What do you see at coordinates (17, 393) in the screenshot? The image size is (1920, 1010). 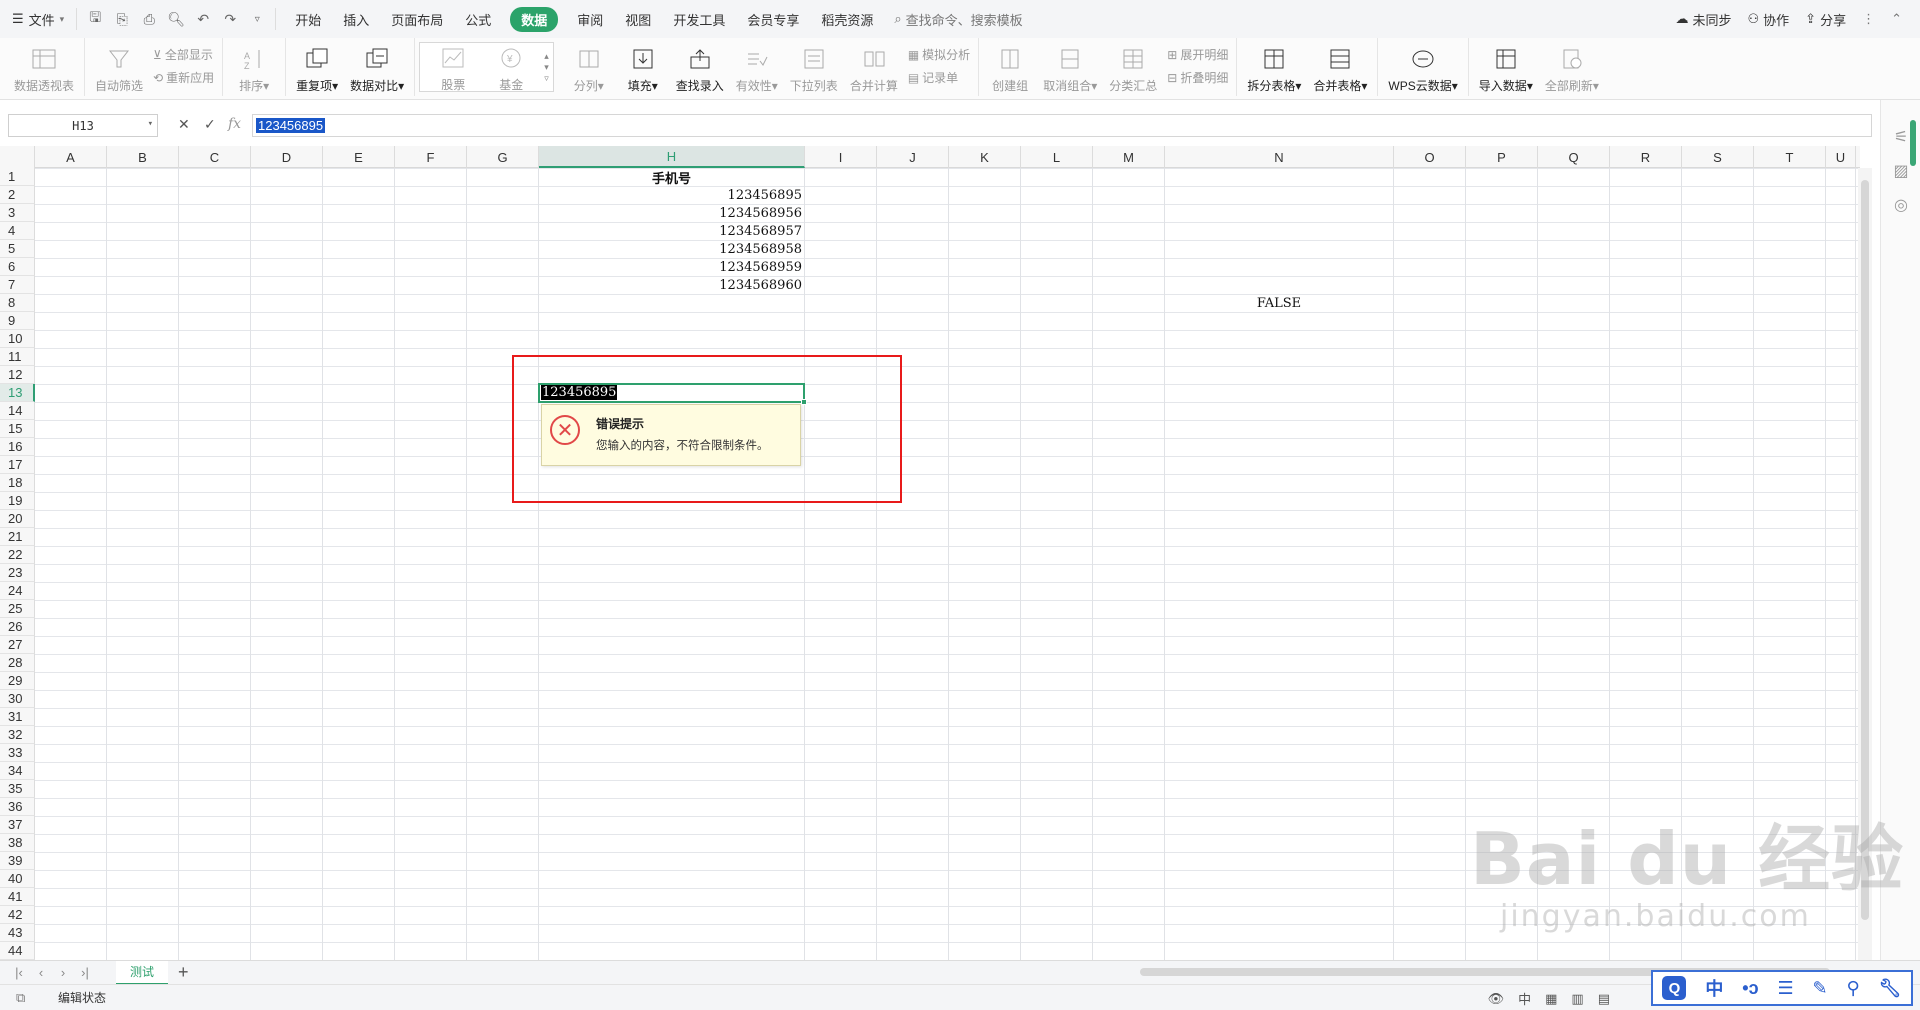 I see `row-header-13: 13` at bounding box center [17, 393].